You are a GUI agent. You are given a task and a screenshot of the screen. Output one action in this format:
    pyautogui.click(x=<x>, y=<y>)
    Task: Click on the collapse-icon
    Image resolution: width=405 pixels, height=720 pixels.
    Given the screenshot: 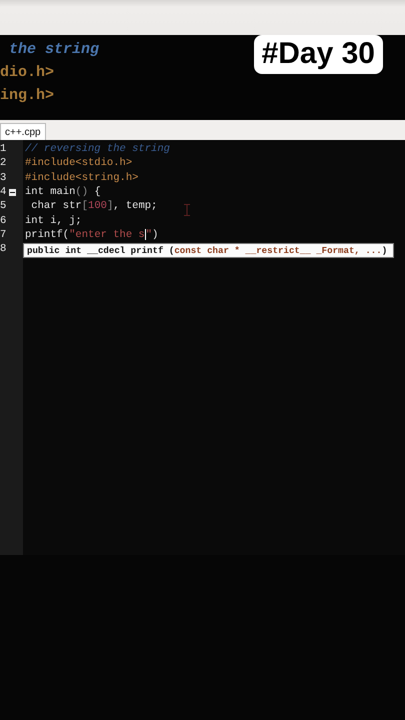 What is the action you would take?
    pyautogui.click(x=12, y=192)
    